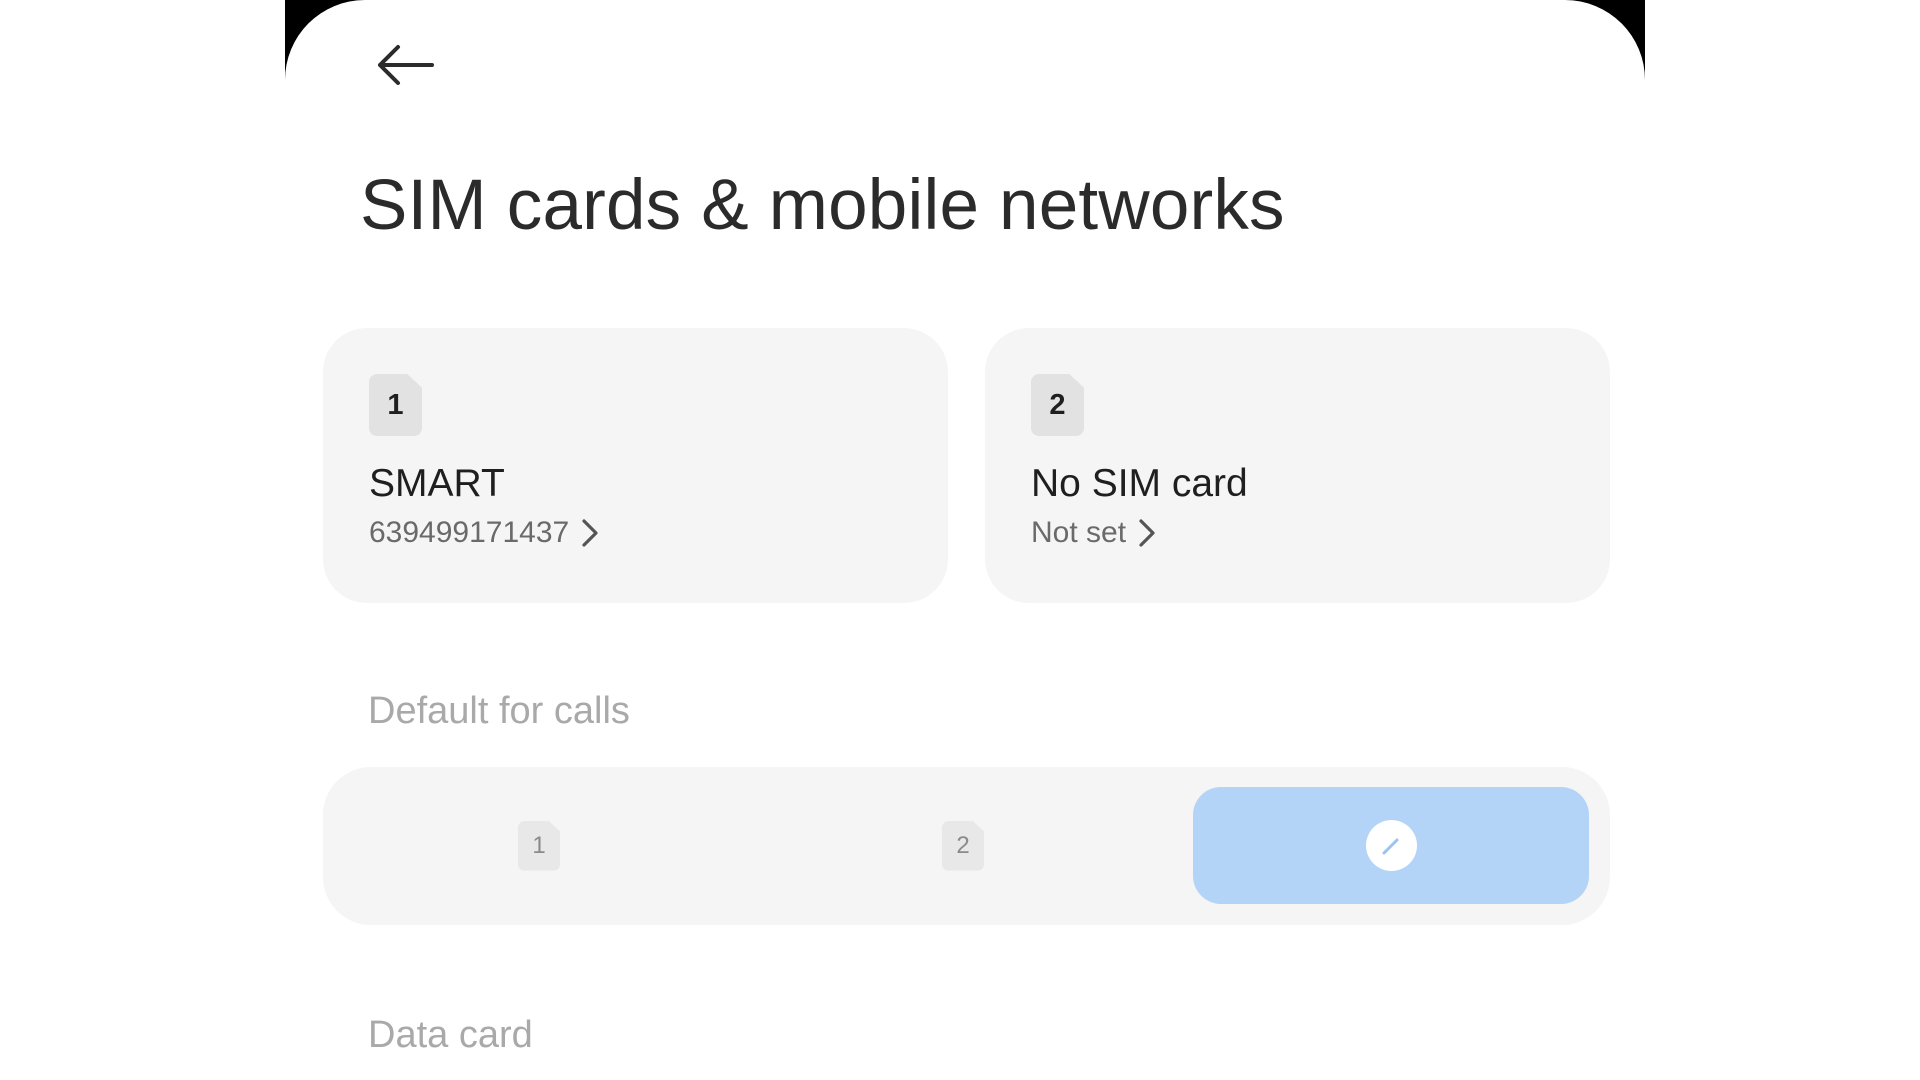 The width and height of the screenshot is (1920, 1080). What do you see at coordinates (499, 711) in the screenshot?
I see `default-for-calls-label: Default for calls` at bounding box center [499, 711].